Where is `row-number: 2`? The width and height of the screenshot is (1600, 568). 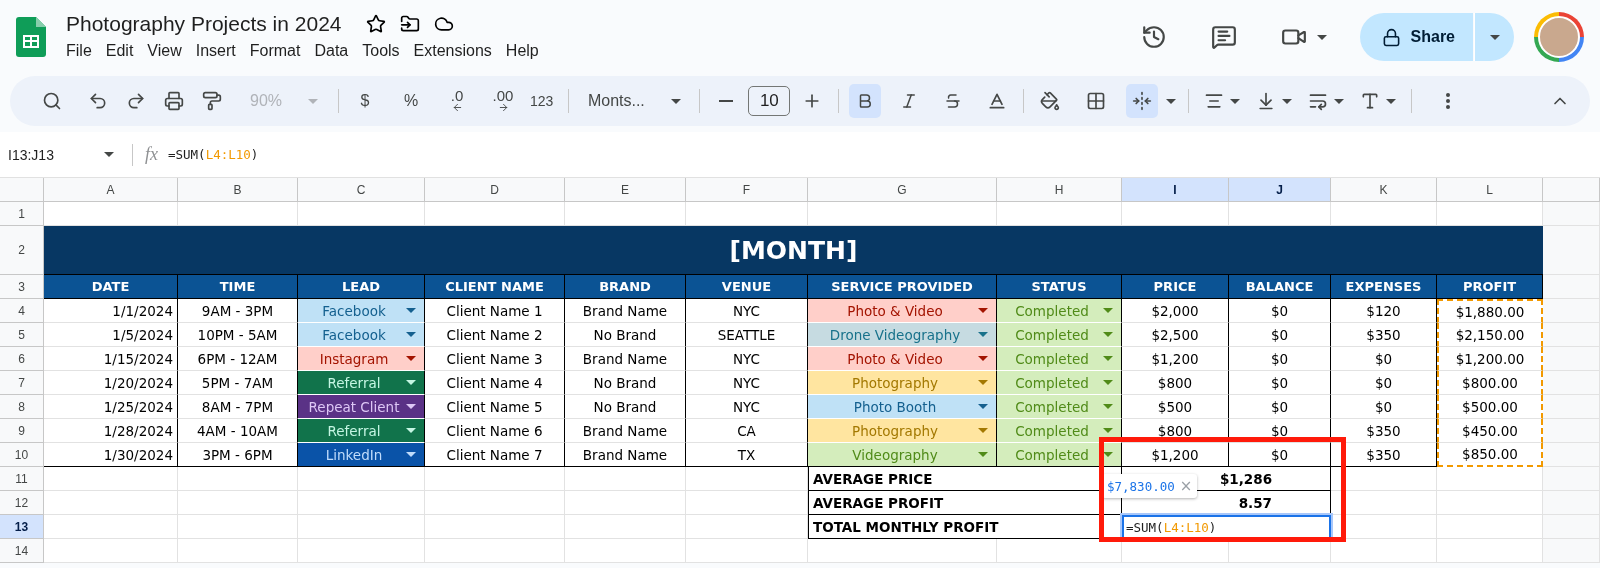
row-number: 2 is located at coordinates (22, 250).